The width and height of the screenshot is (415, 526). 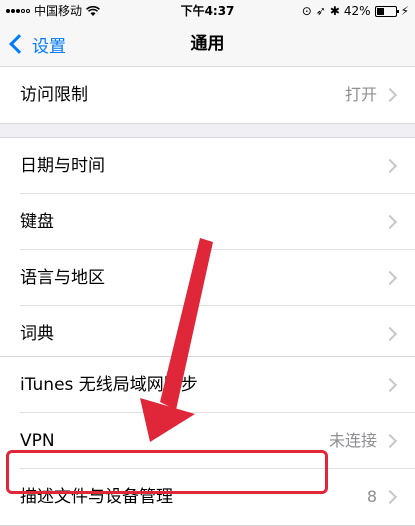 I want to click on status-bar: 中国移动 下午4:37 ⊙ ➶ ✱ 42% ⚡, so click(x=207, y=11).